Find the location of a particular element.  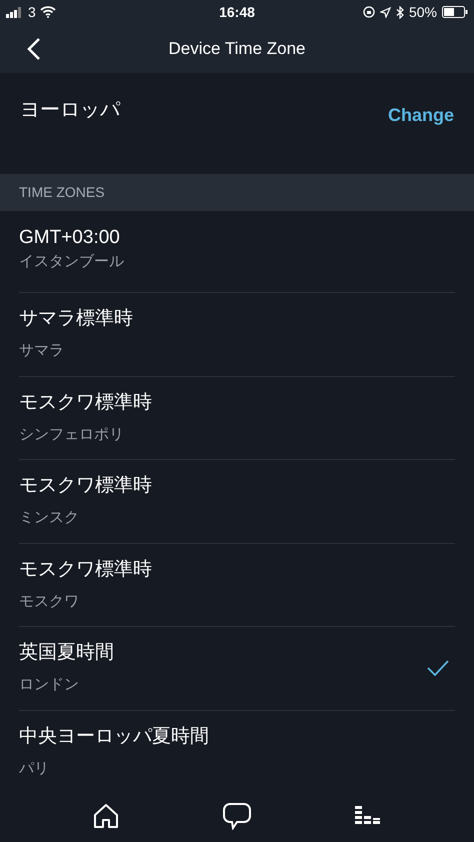

time-zone-row: 英国夏時間 ロンドン is located at coordinates (237, 668).